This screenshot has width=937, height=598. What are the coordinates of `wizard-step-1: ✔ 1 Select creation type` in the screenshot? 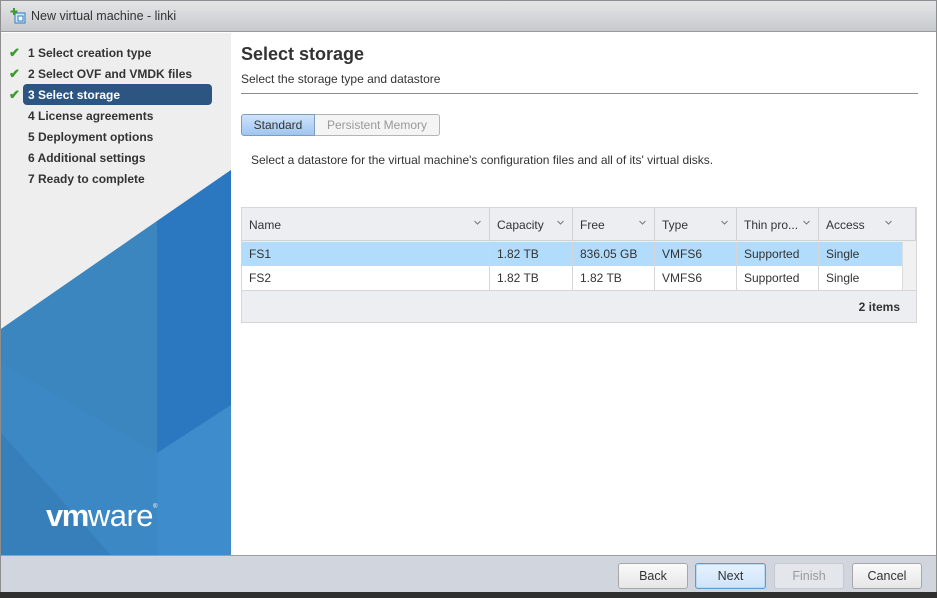 It's located at (116, 52).